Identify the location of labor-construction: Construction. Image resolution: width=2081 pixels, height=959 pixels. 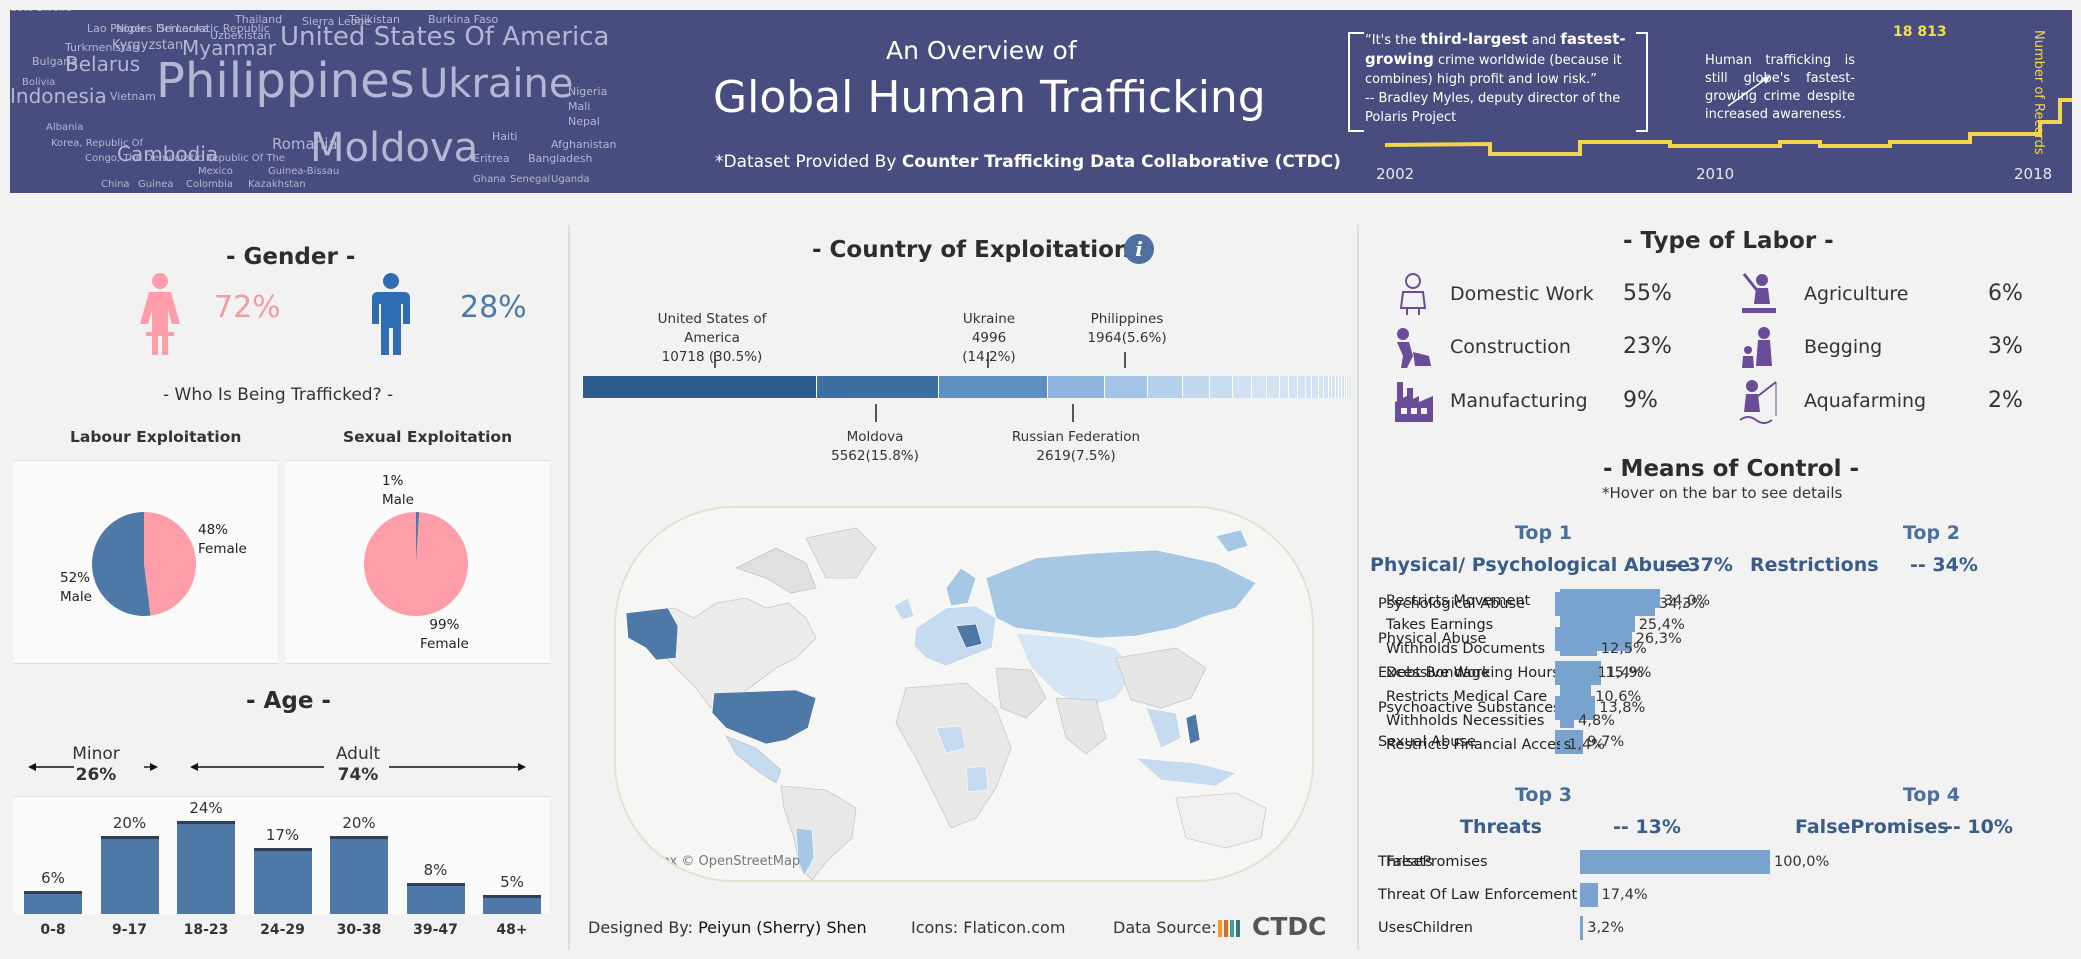
(1510, 347).